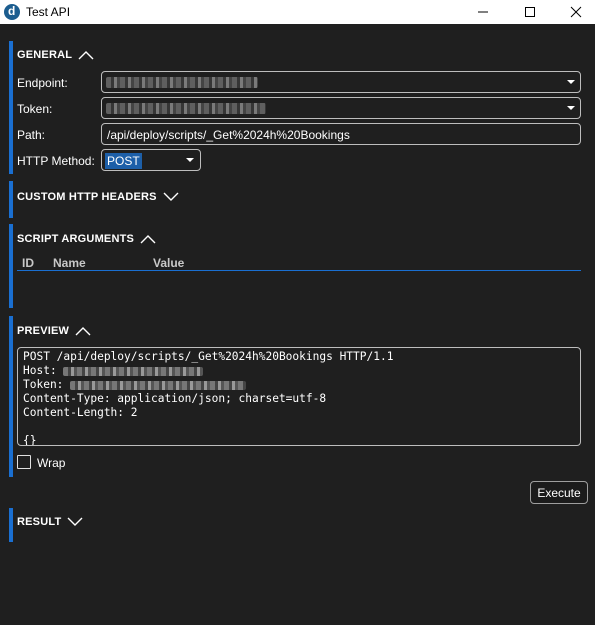 Image resolution: width=595 pixels, height=625 pixels. Describe the element at coordinates (11, 525) in the screenshot. I see `result-section-bar` at that location.